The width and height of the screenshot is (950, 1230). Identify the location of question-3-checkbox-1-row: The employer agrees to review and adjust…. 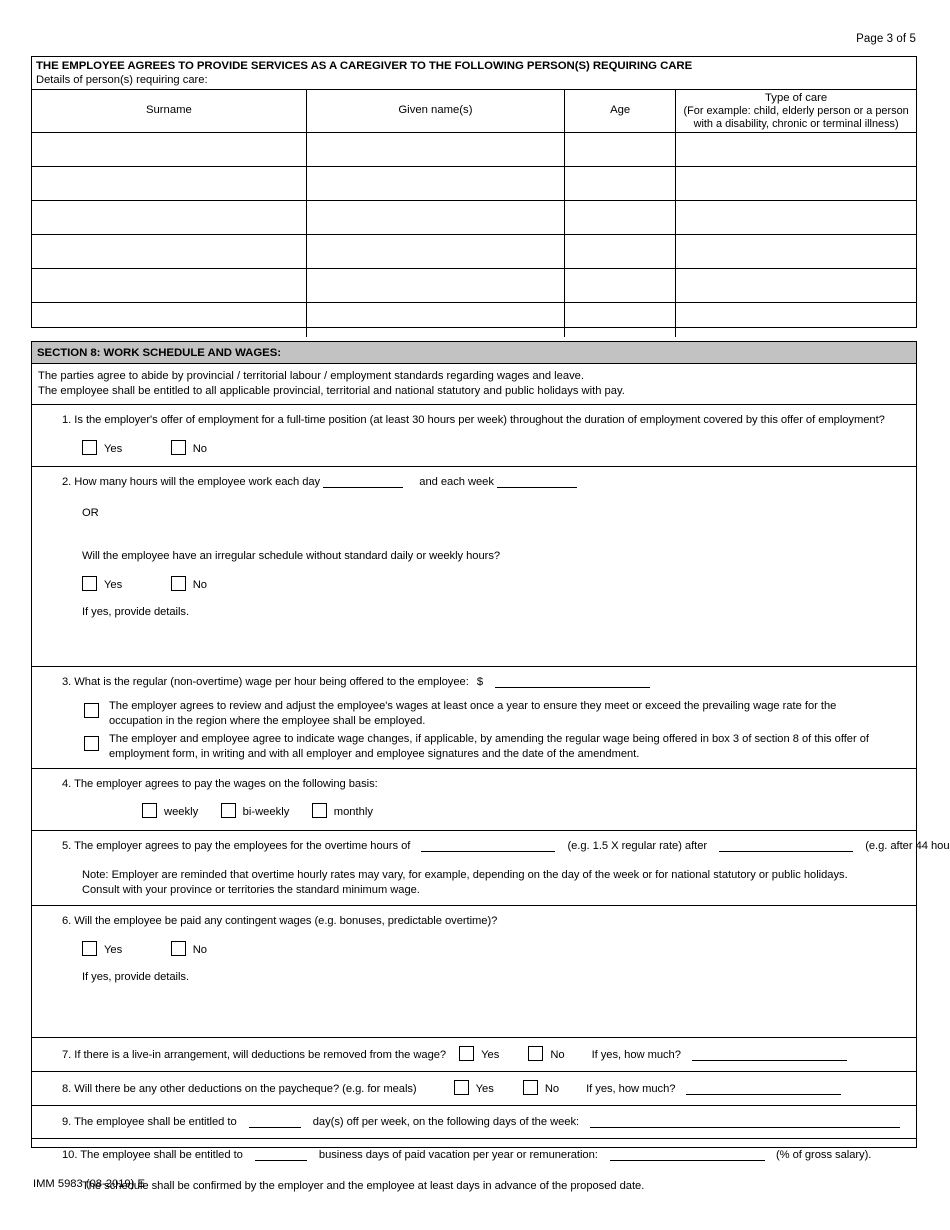
(474, 713).